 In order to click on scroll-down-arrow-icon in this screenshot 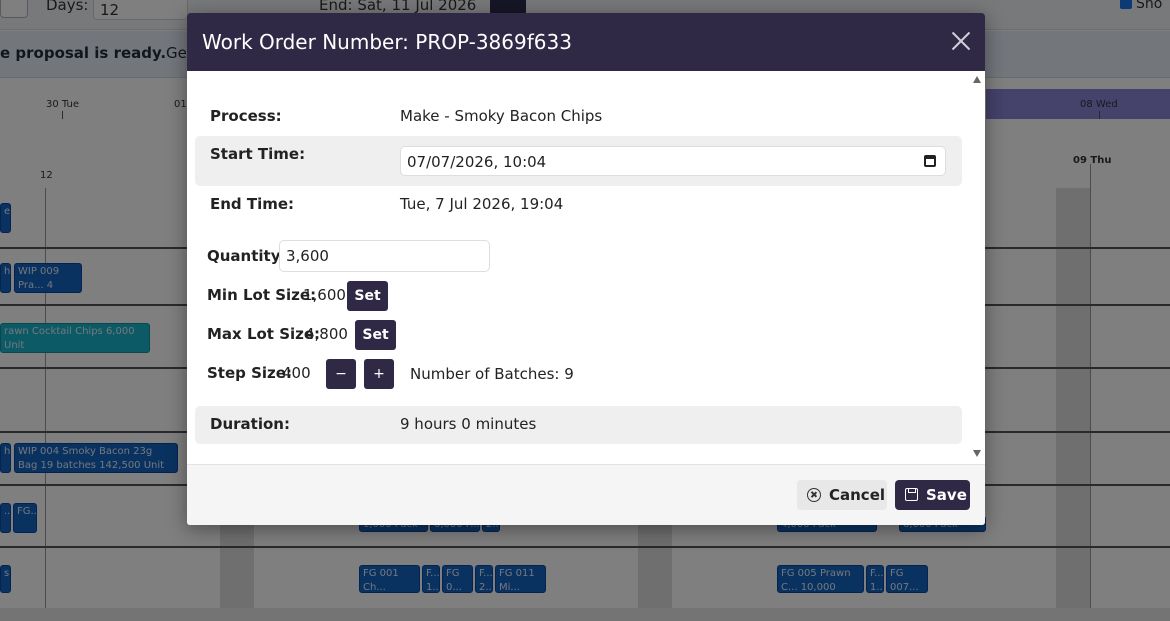, I will do `click(977, 453)`.